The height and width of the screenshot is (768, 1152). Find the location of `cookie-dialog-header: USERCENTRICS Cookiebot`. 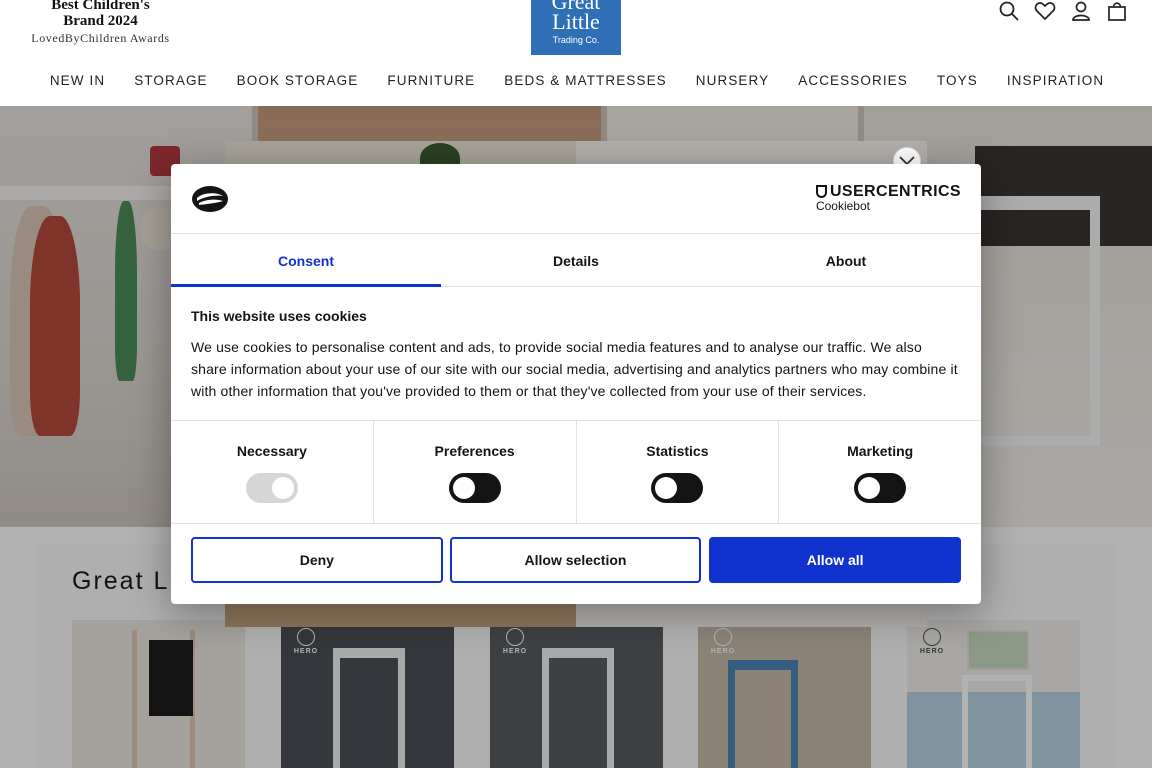

cookie-dialog-header: USERCENTRICS Cookiebot is located at coordinates (576, 199).